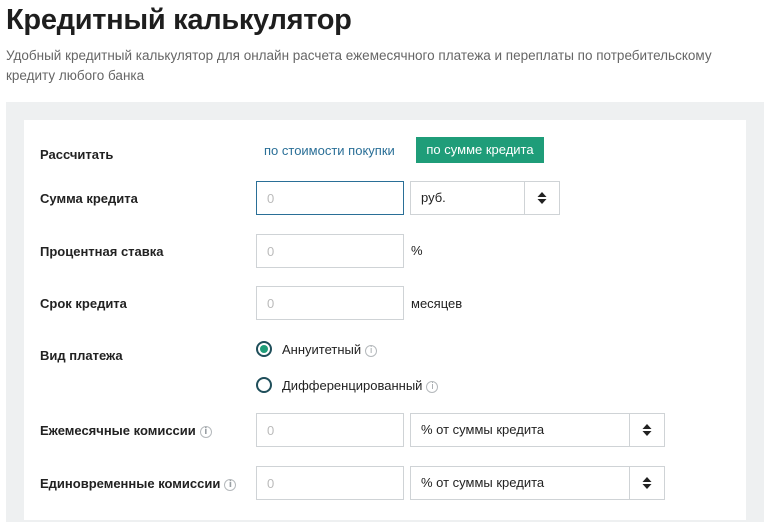 The image size is (770, 522). Describe the element at coordinates (81, 355) in the screenshot. I see `payment-type-label: Вид платежа` at that location.